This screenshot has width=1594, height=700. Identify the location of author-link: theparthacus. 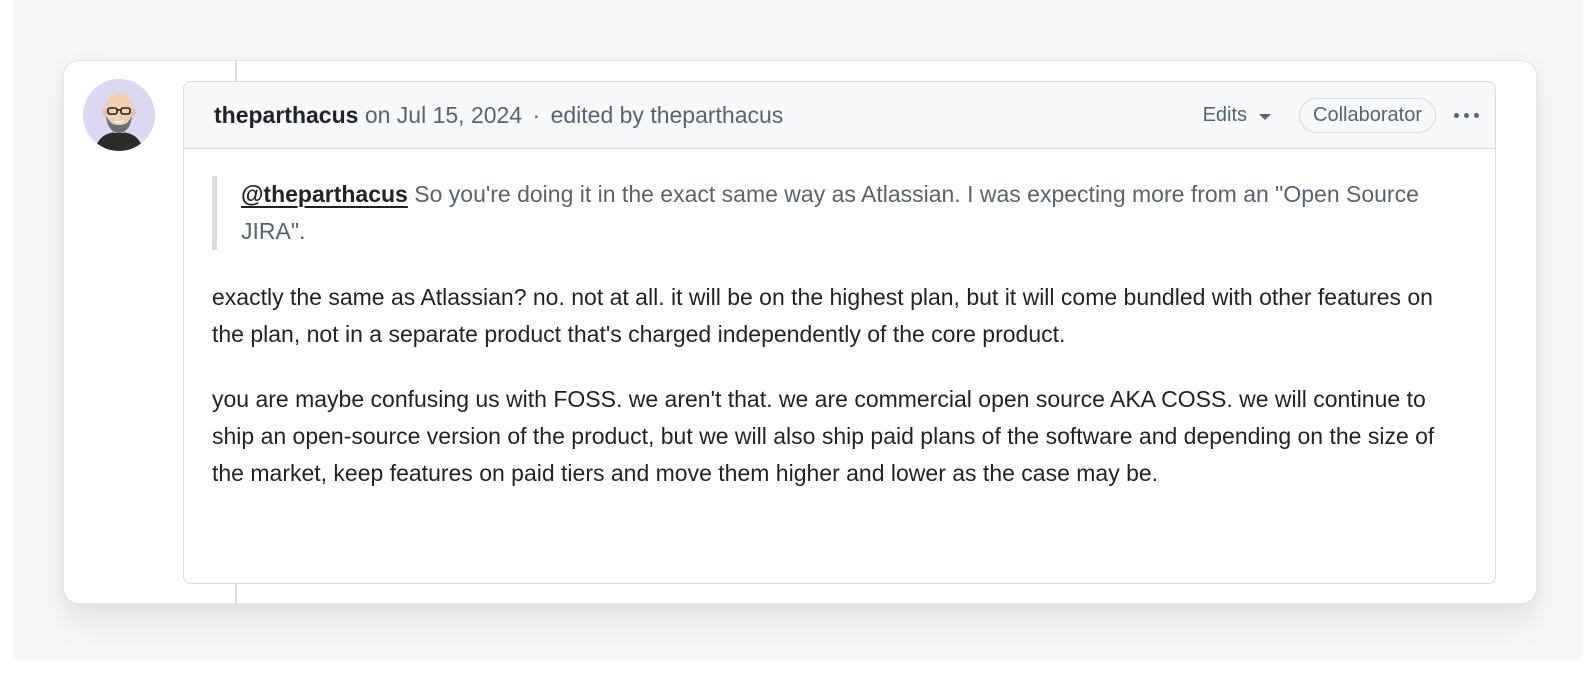
(286, 115).